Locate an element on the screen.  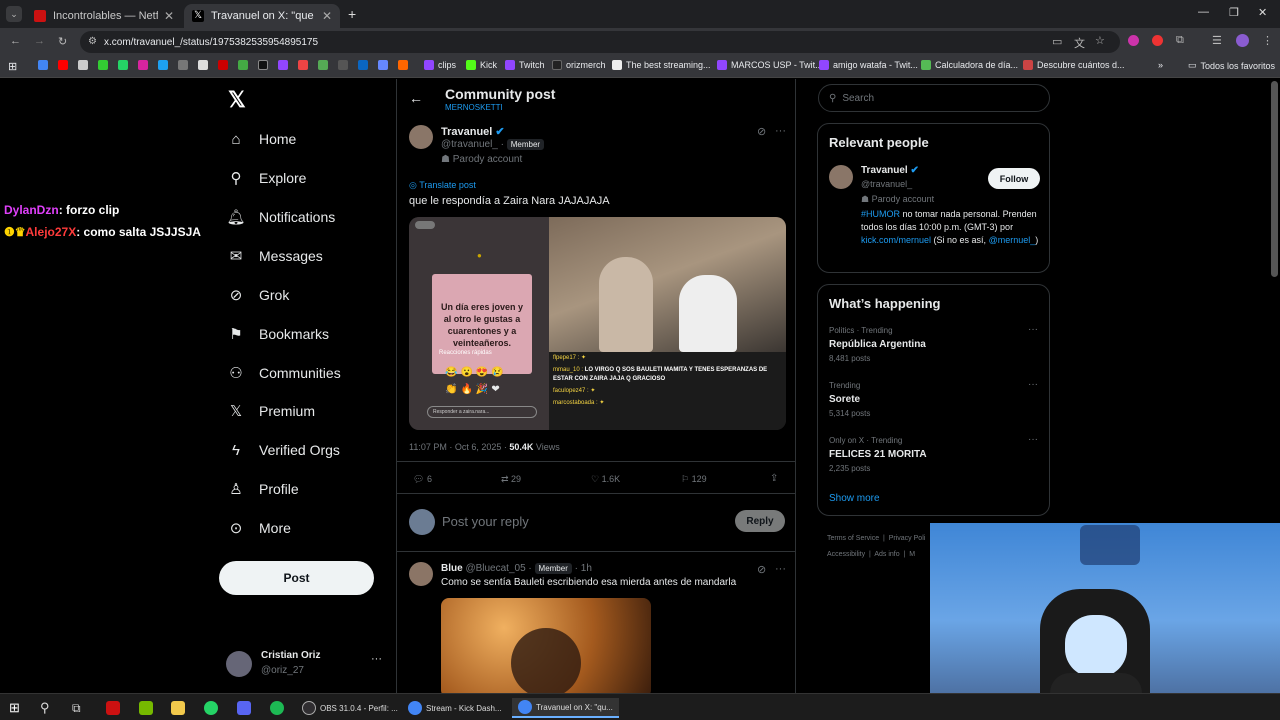
tab-search-icon: ⌄ is located at coordinates (14, 14).